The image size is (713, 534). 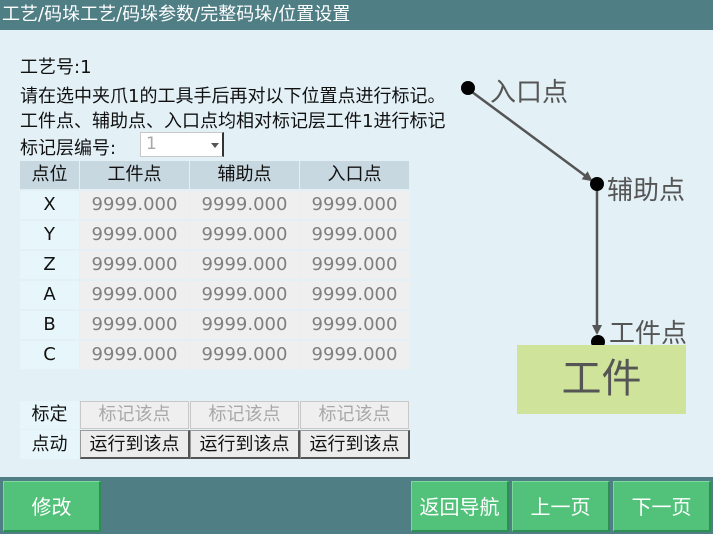 I want to click on workpiece-block: 工件, so click(x=601, y=379).